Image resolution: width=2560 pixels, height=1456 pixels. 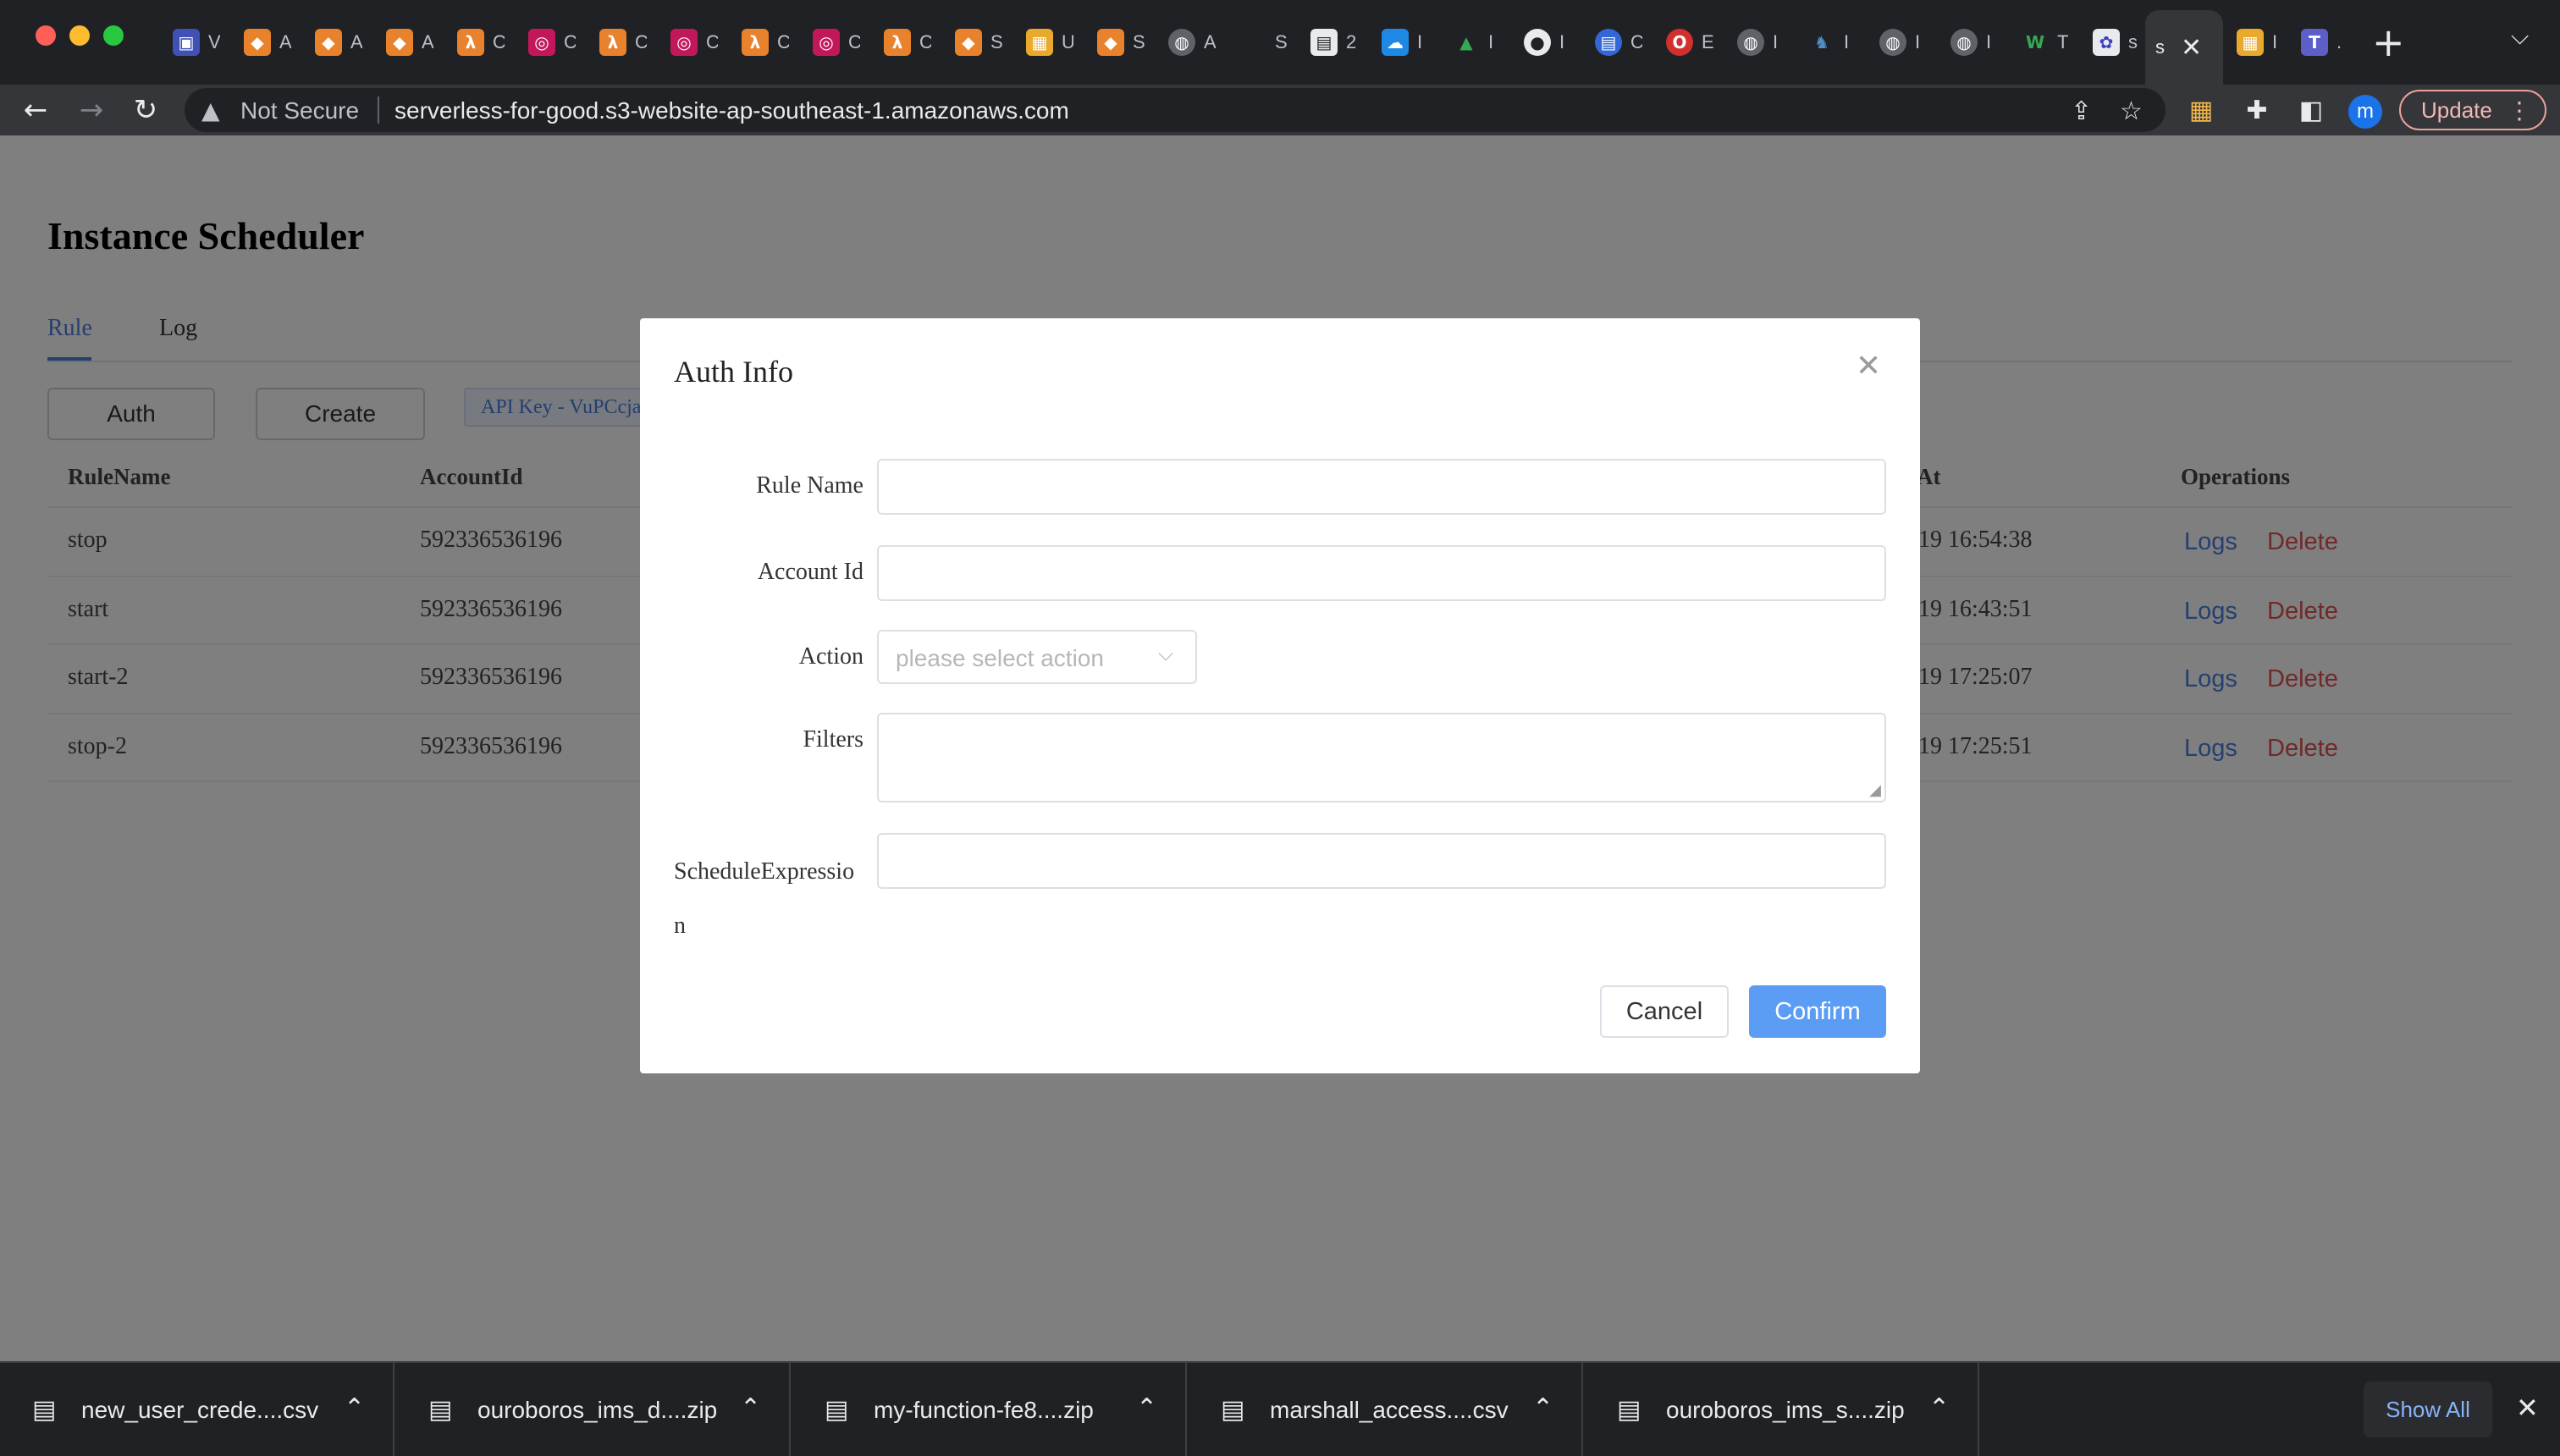 I want to click on baidu-paw-icon: ✿, so click(x=2106, y=42).